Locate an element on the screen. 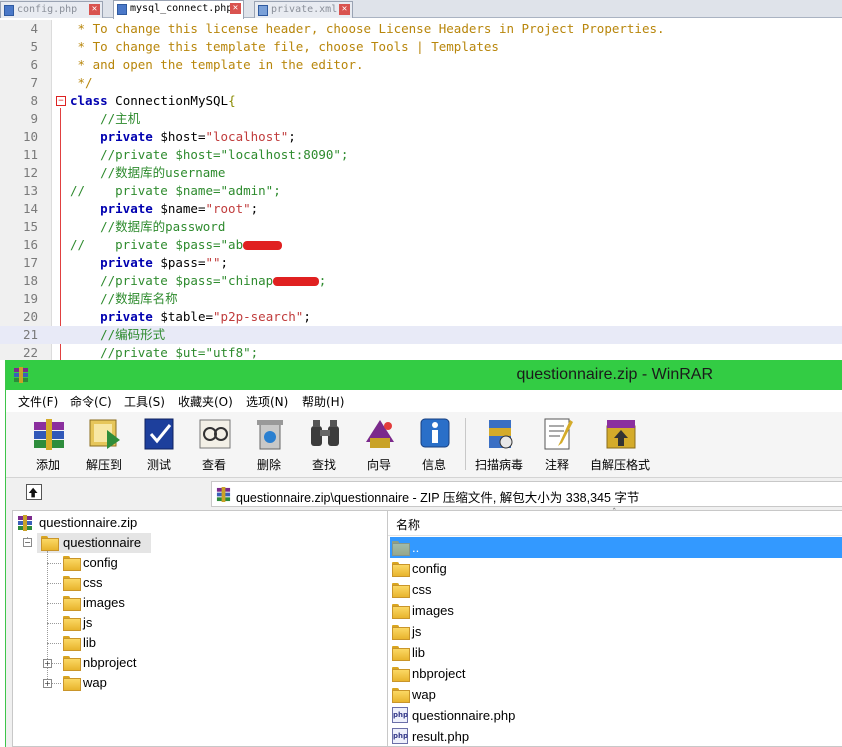  code-line: 21 //编码形式 is located at coordinates (421, 335).